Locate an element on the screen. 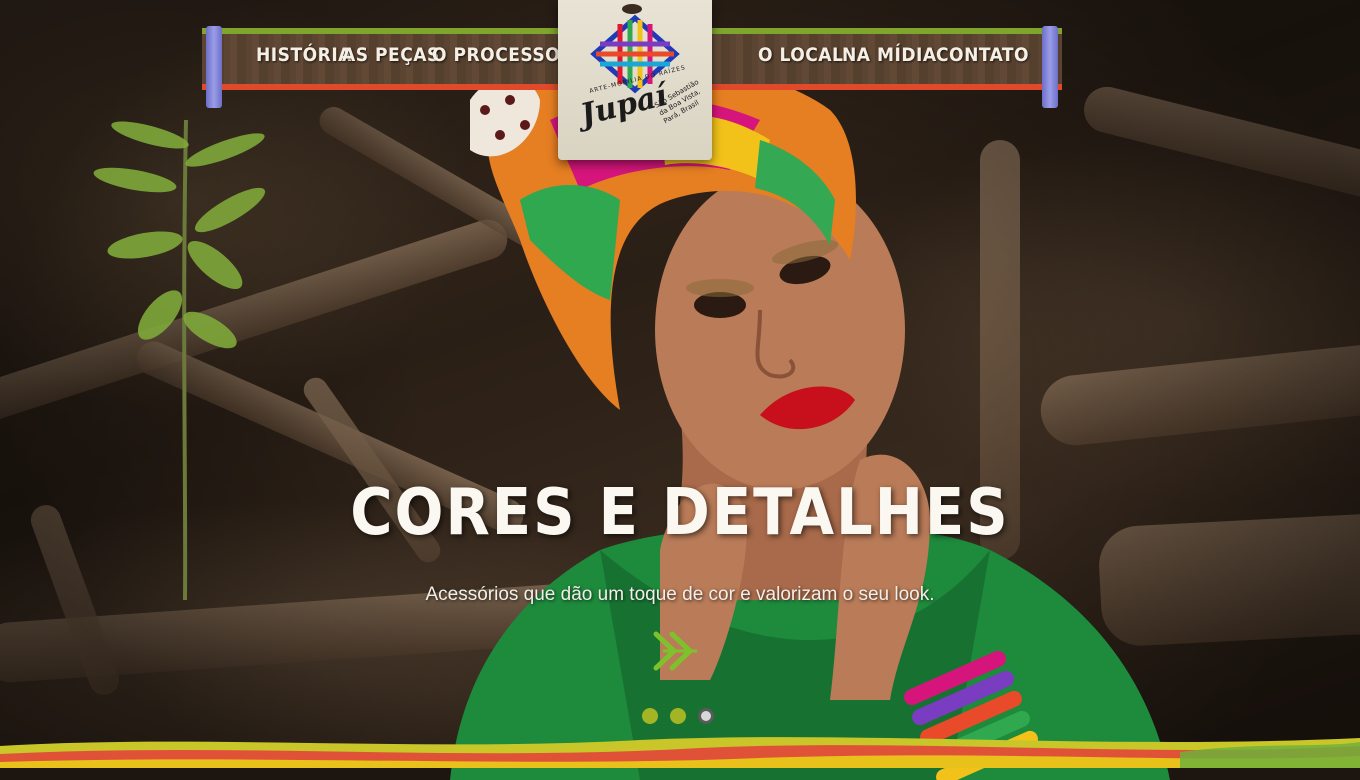 The height and width of the screenshot is (780, 1360). nav-link-historia: HISTÓRIA is located at coordinates (304, 55).